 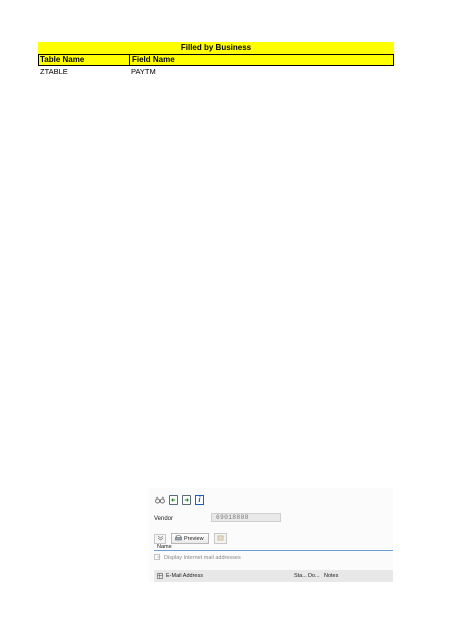 What do you see at coordinates (84, 60) in the screenshot?
I see `header-table-name: Table Name` at bounding box center [84, 60].